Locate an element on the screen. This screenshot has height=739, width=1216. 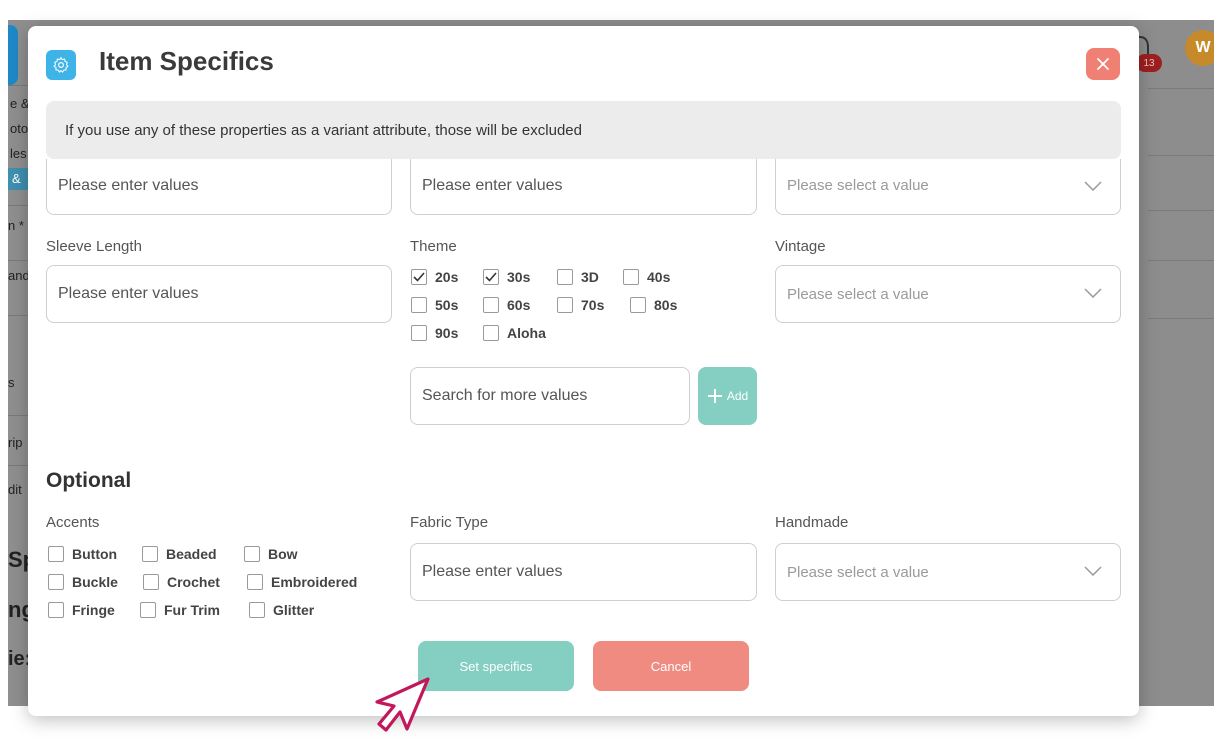
add-button: Add is located at coordinates (727, 396).